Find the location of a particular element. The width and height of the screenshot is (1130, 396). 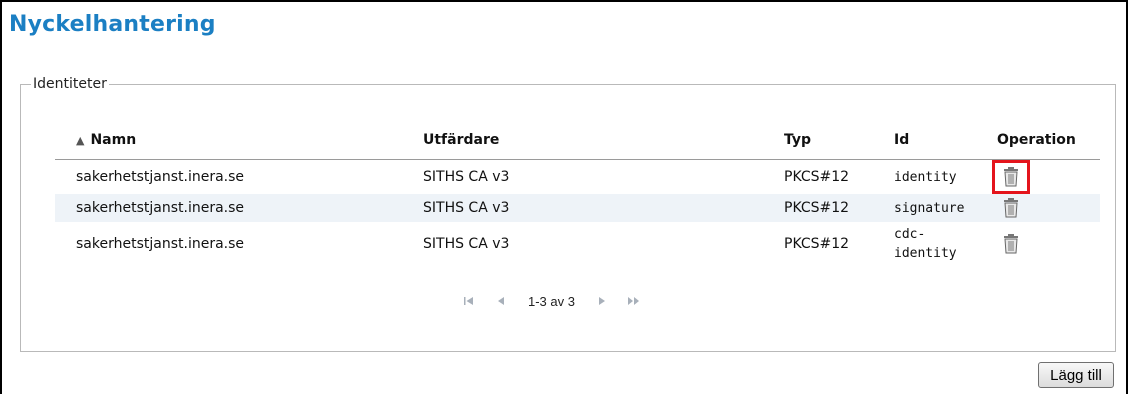

first-page-button is located at coordinates (469, 301).